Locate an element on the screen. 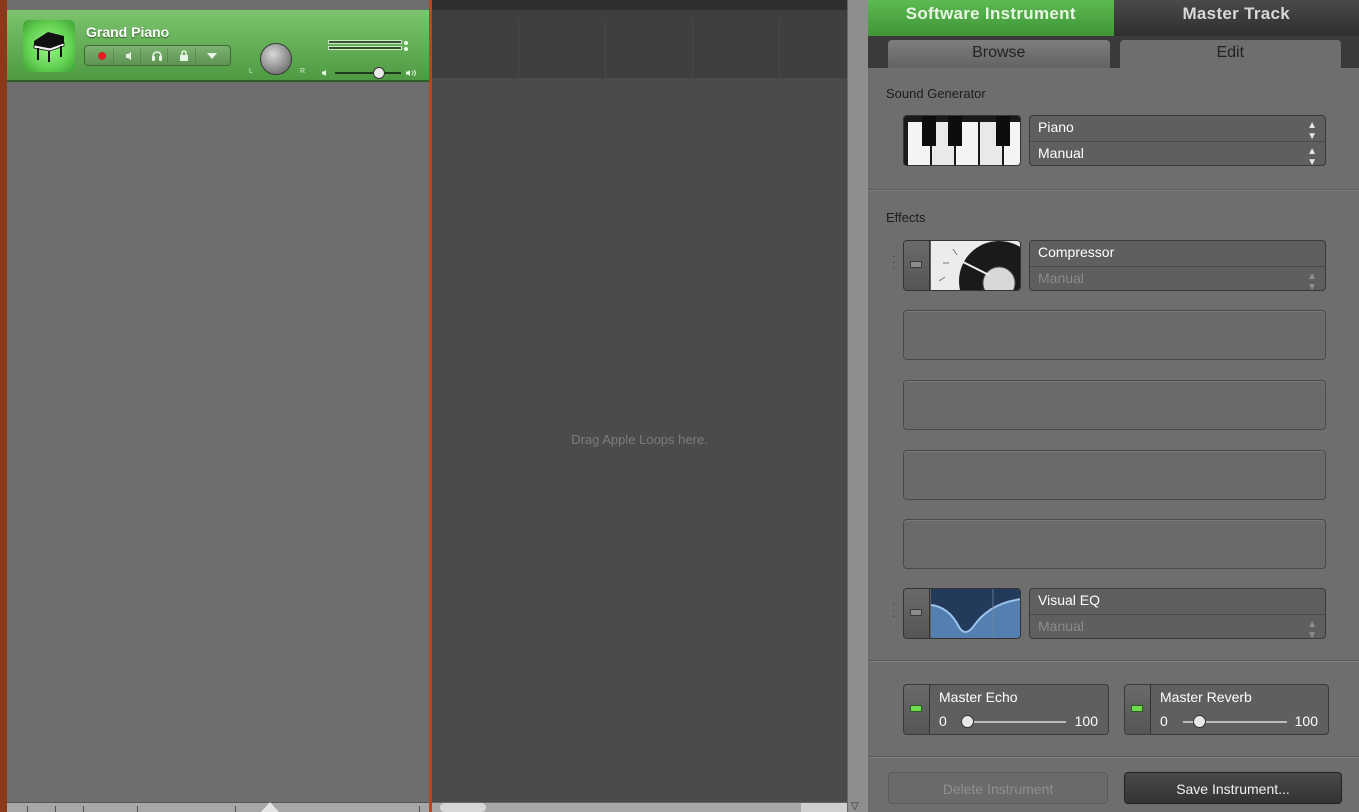 This screenshot has width=1359, height=812. headphones-icon is located at coordinates (156, 56).